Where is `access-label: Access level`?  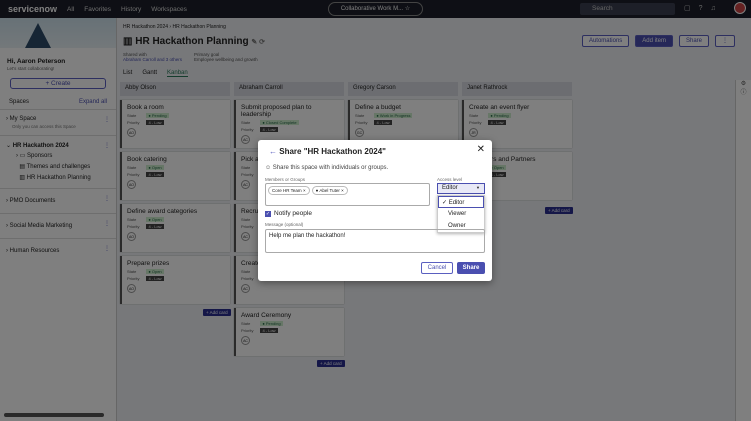 access-label: Access level is located at coordinates (450, 179).